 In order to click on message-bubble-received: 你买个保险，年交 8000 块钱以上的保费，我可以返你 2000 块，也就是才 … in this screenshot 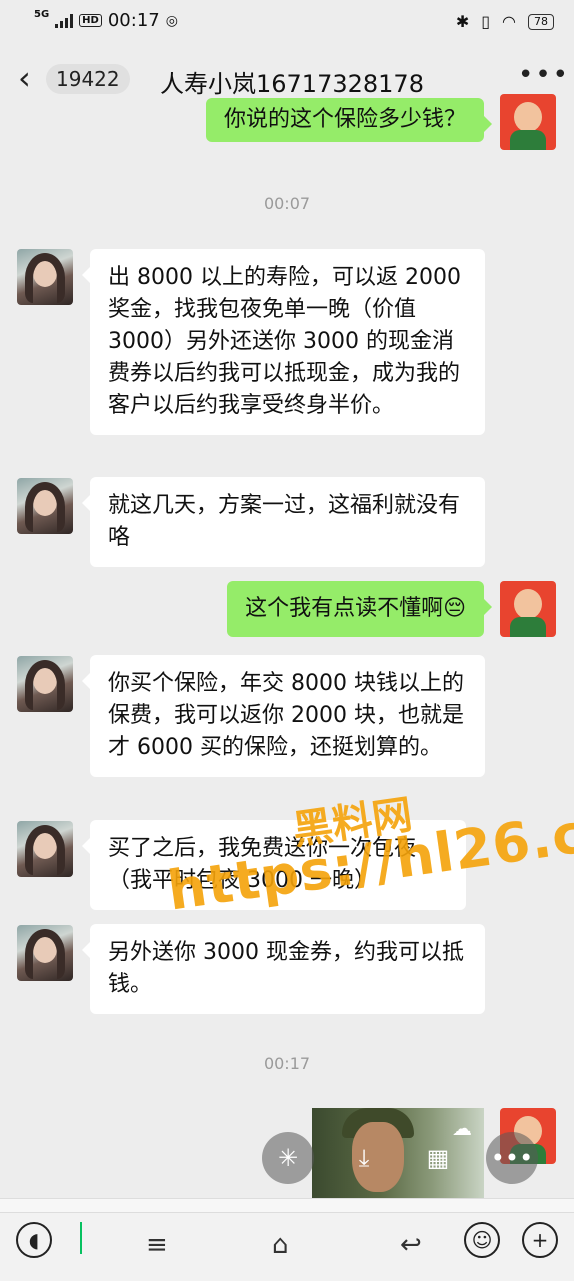, I will do `click(283, 716)`.